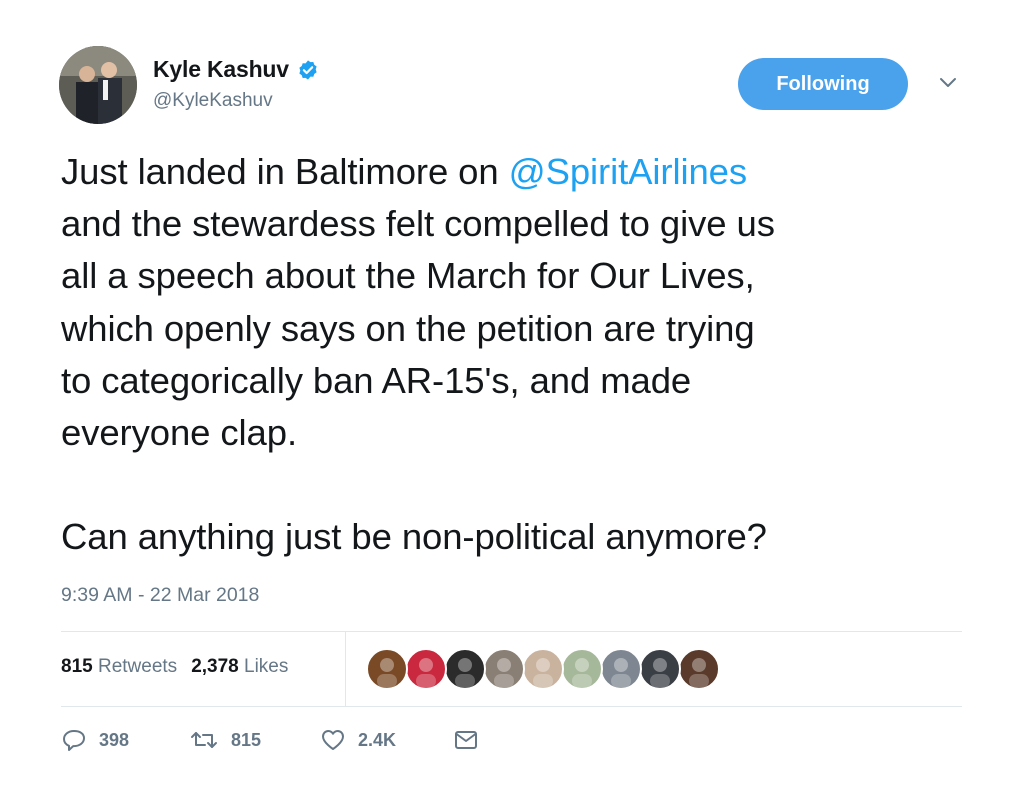  I want to click on police-avatar, so click(660, 669).